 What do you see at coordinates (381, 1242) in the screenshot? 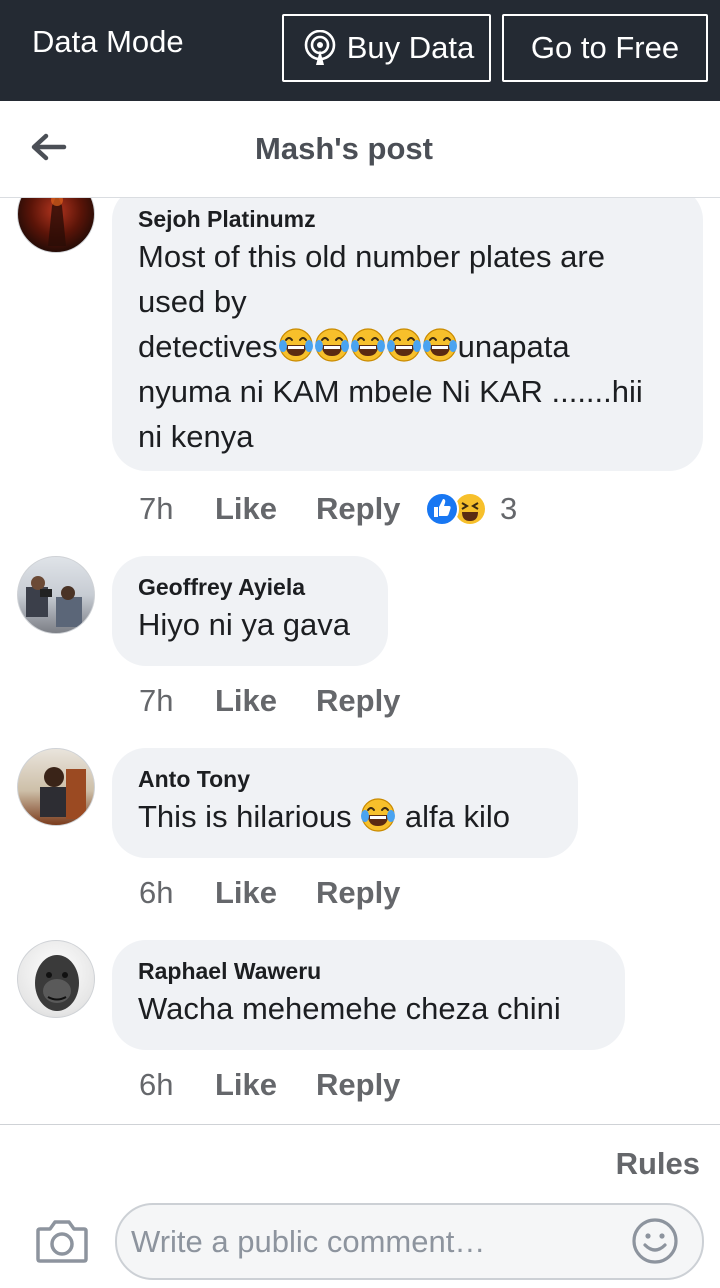
I see `comment-input` at bounding box center [381, 1242].